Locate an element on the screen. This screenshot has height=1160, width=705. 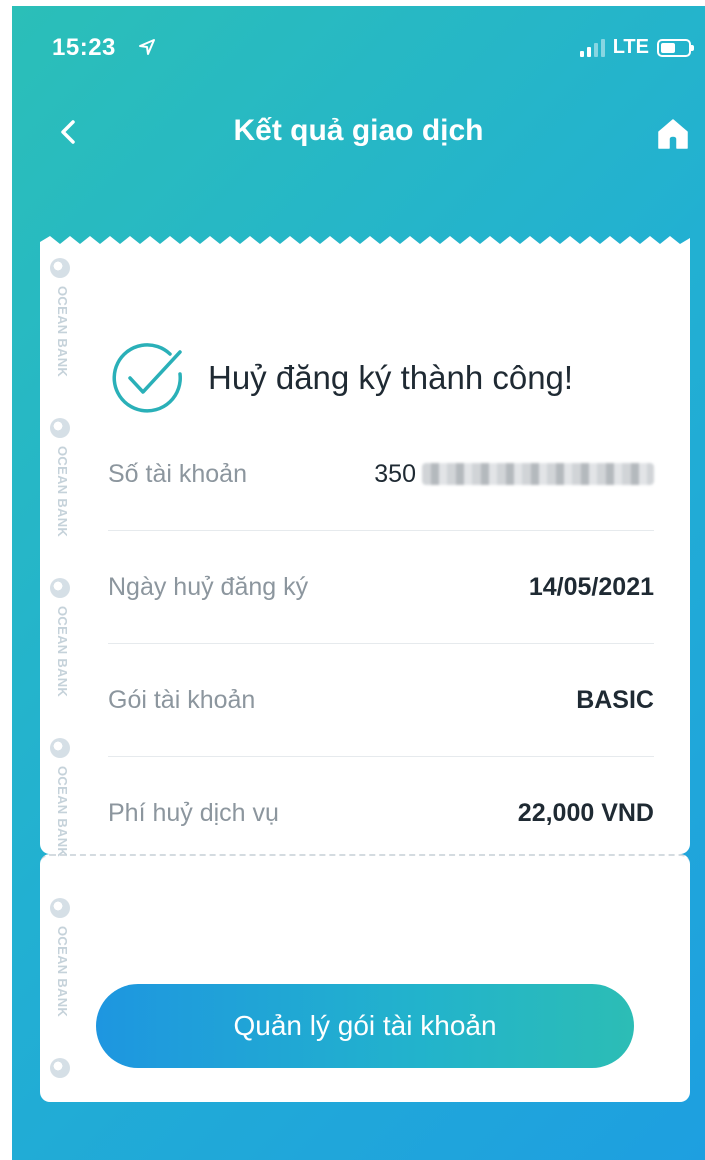
detail-label: Gói tài khoản is located at coordinates (182, 699).